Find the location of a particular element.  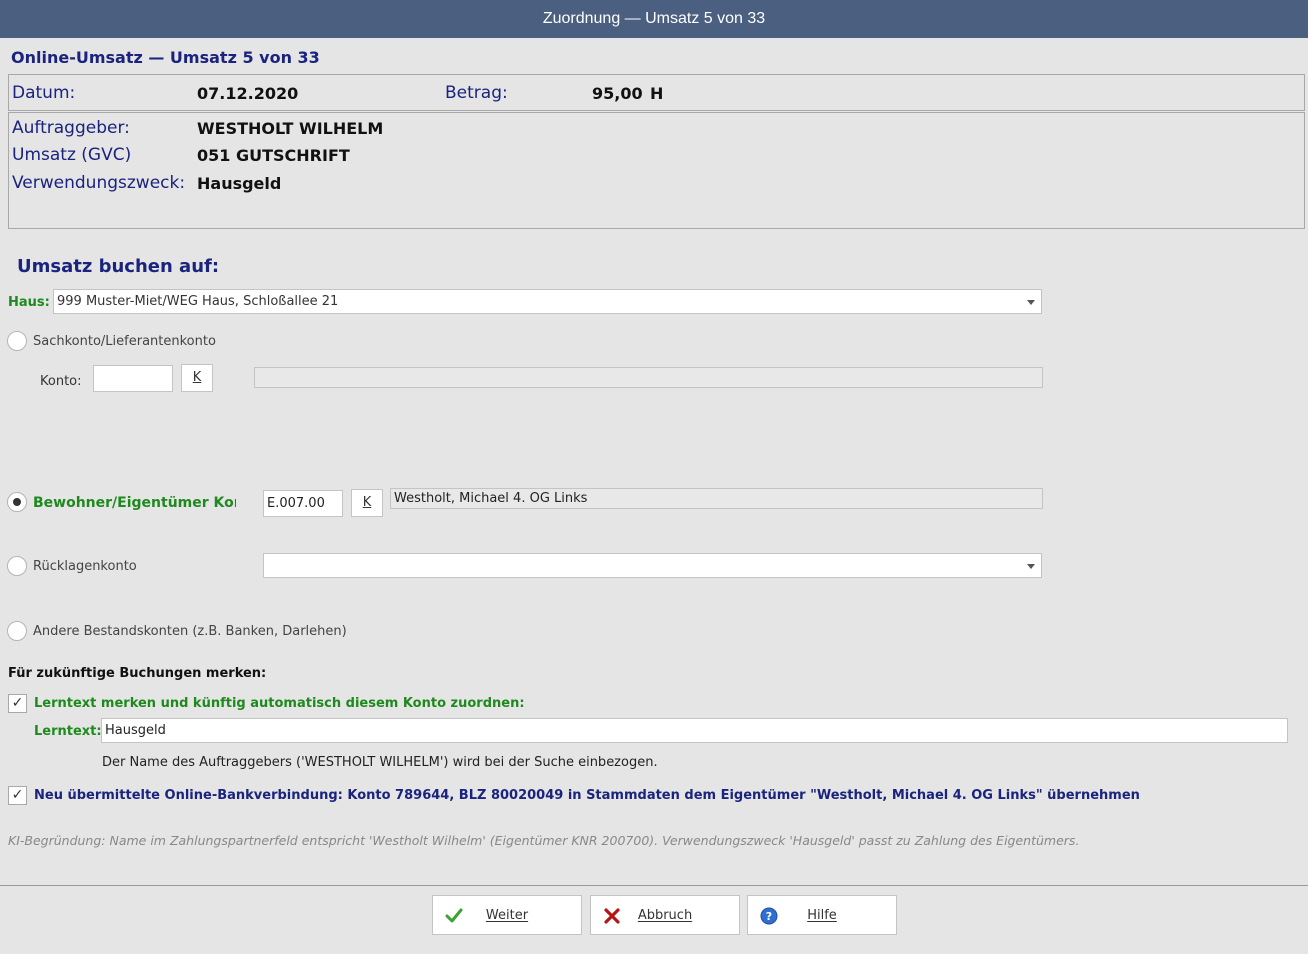

radio-andere is located at coordinates (17, 631).